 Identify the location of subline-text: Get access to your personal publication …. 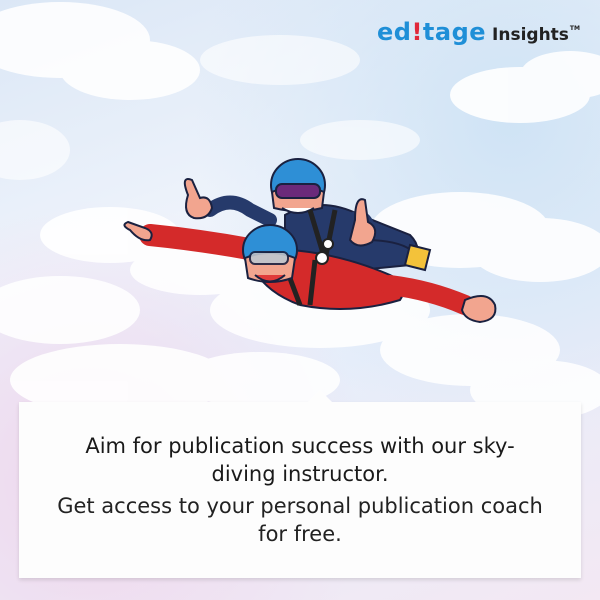
(300, 520).